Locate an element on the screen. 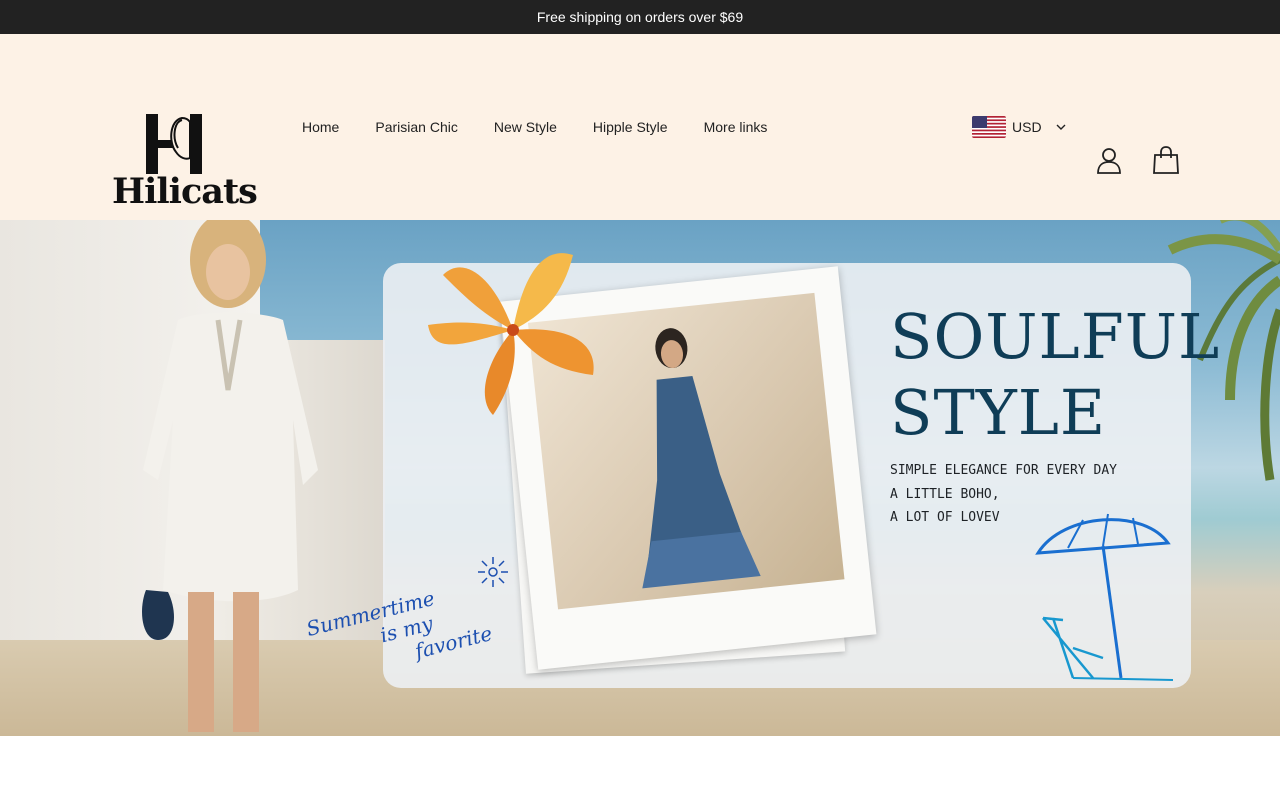 The width and height of the screenshot is (1280, 800). announcement-bar: Free shipping on orders over $69 is located at coordinates (640, 17).